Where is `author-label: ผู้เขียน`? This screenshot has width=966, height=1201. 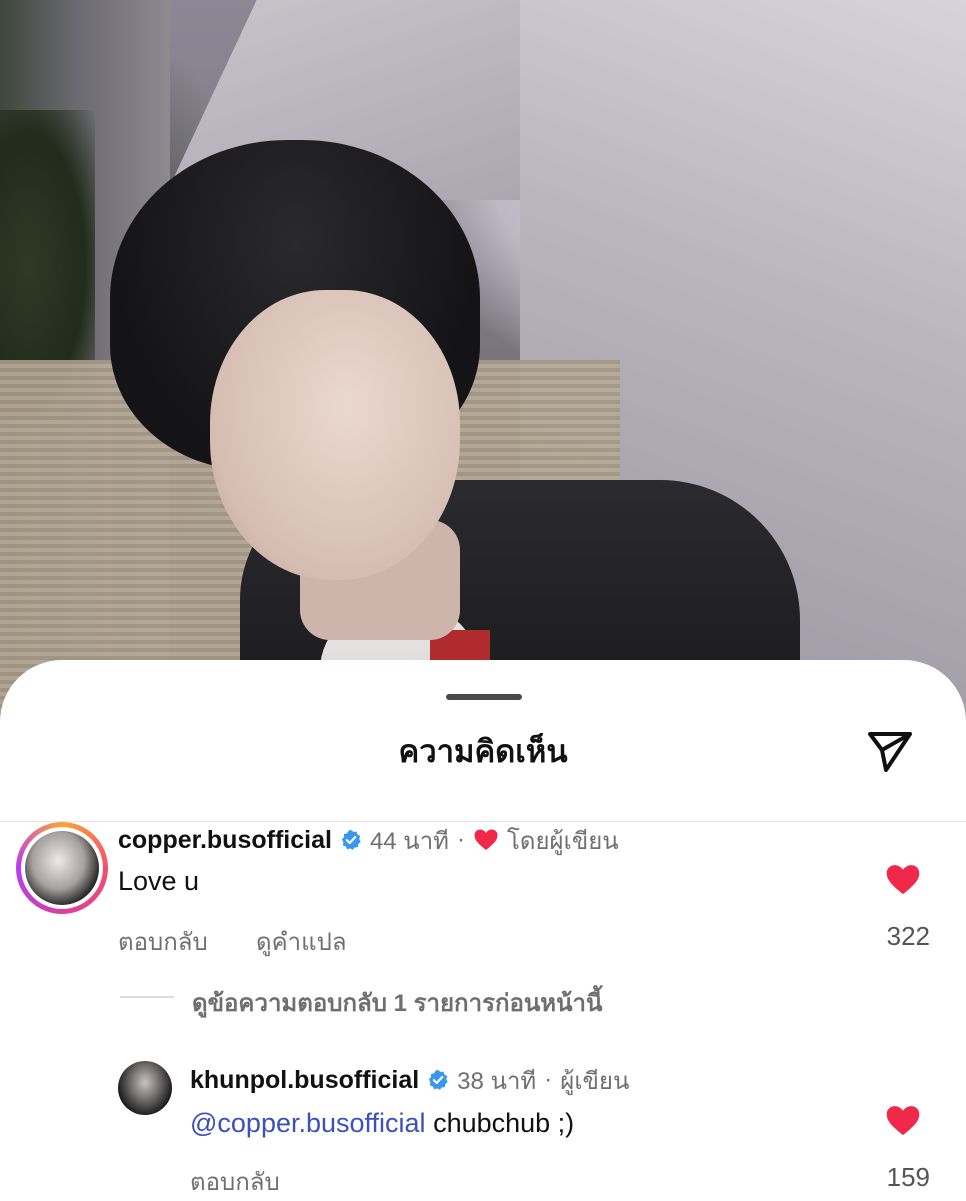
author-label: ผู้เขียน is located at coordinates (595, 1081).